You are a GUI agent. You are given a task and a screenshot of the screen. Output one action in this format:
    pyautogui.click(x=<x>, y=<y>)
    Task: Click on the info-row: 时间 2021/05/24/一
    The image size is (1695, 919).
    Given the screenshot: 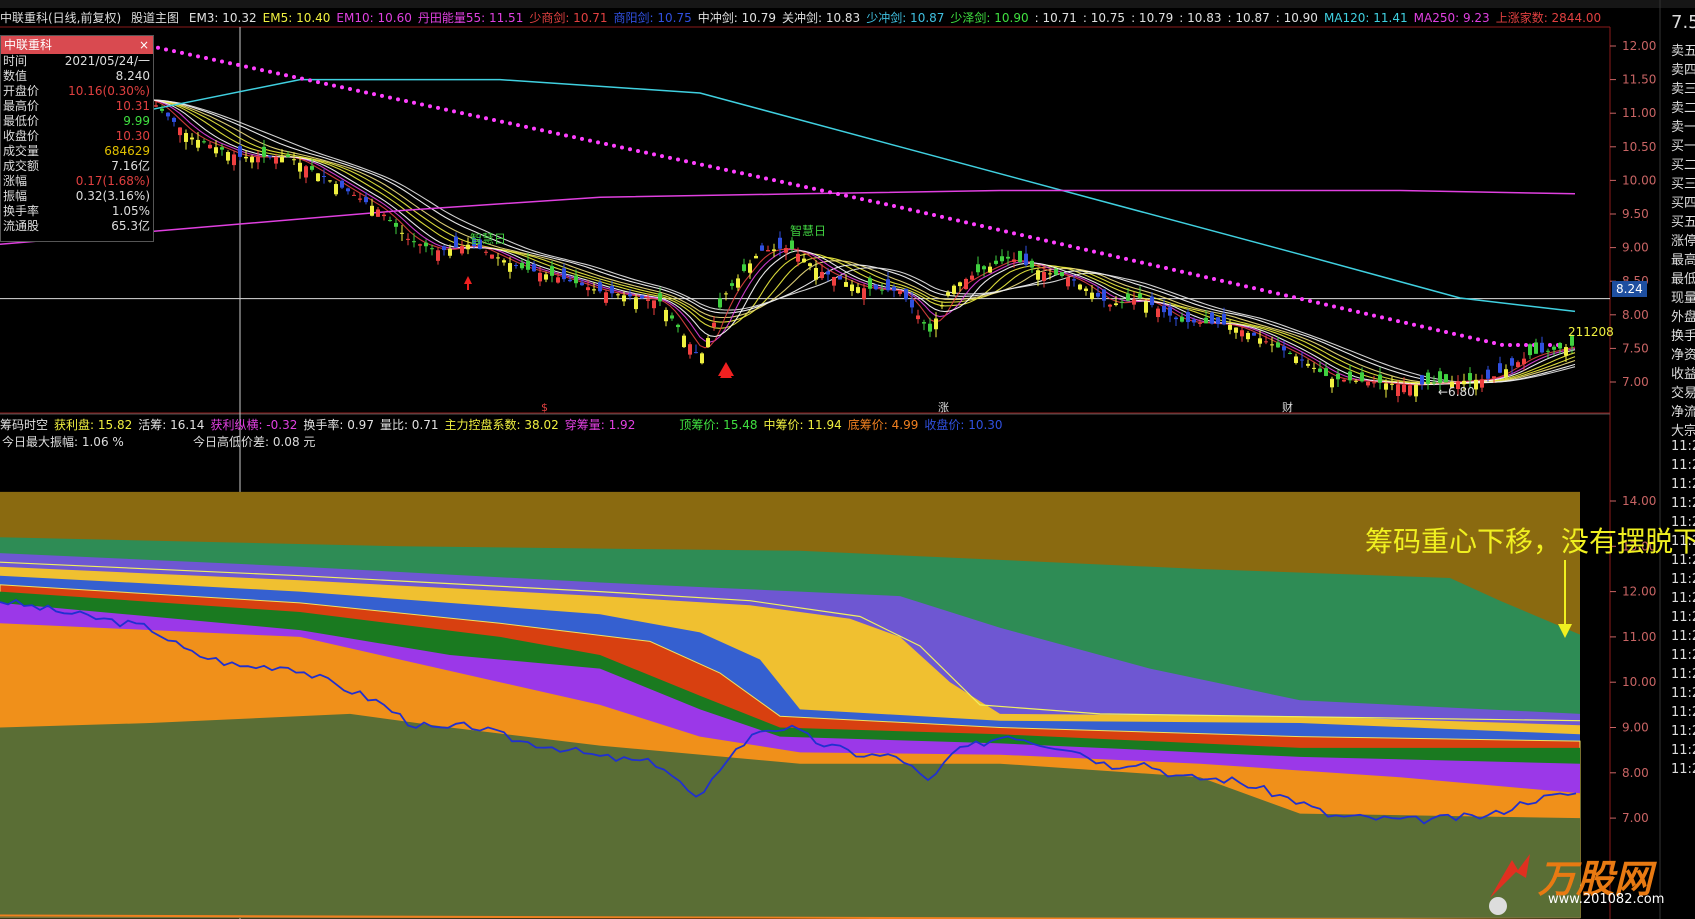 What is the action you would take?
    pyautogui.click(x=77, y=61)
    